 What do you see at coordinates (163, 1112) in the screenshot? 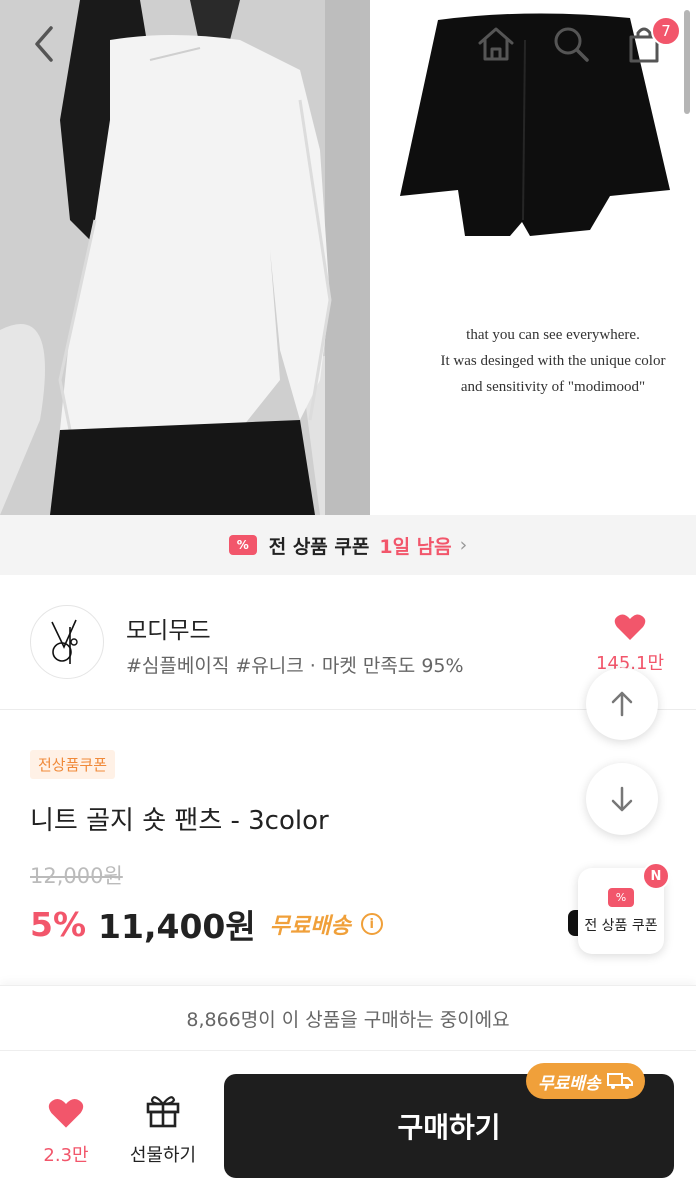
I see `gift-icon` at bounding box center [163, 1112].